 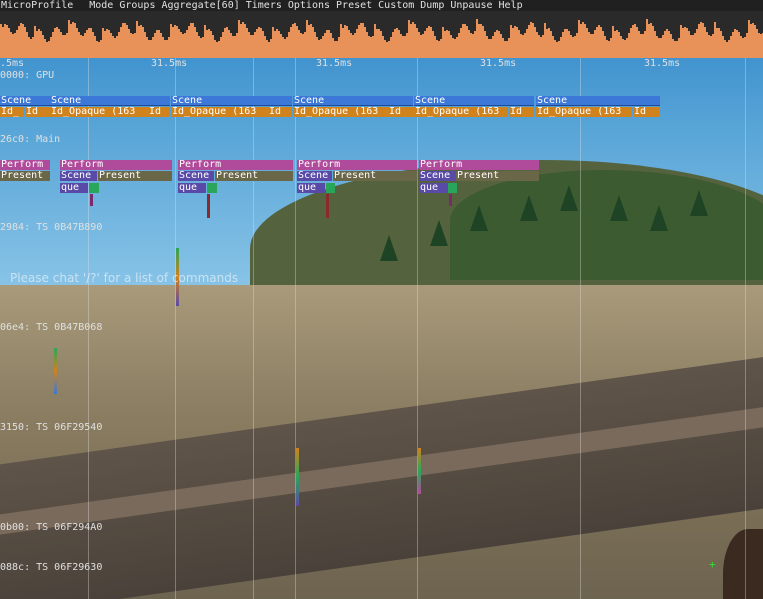 What do you see at coordinates (137, 5) in the screenshot?
I see `menu-groups: Groups` at bounding box center [137, 5].